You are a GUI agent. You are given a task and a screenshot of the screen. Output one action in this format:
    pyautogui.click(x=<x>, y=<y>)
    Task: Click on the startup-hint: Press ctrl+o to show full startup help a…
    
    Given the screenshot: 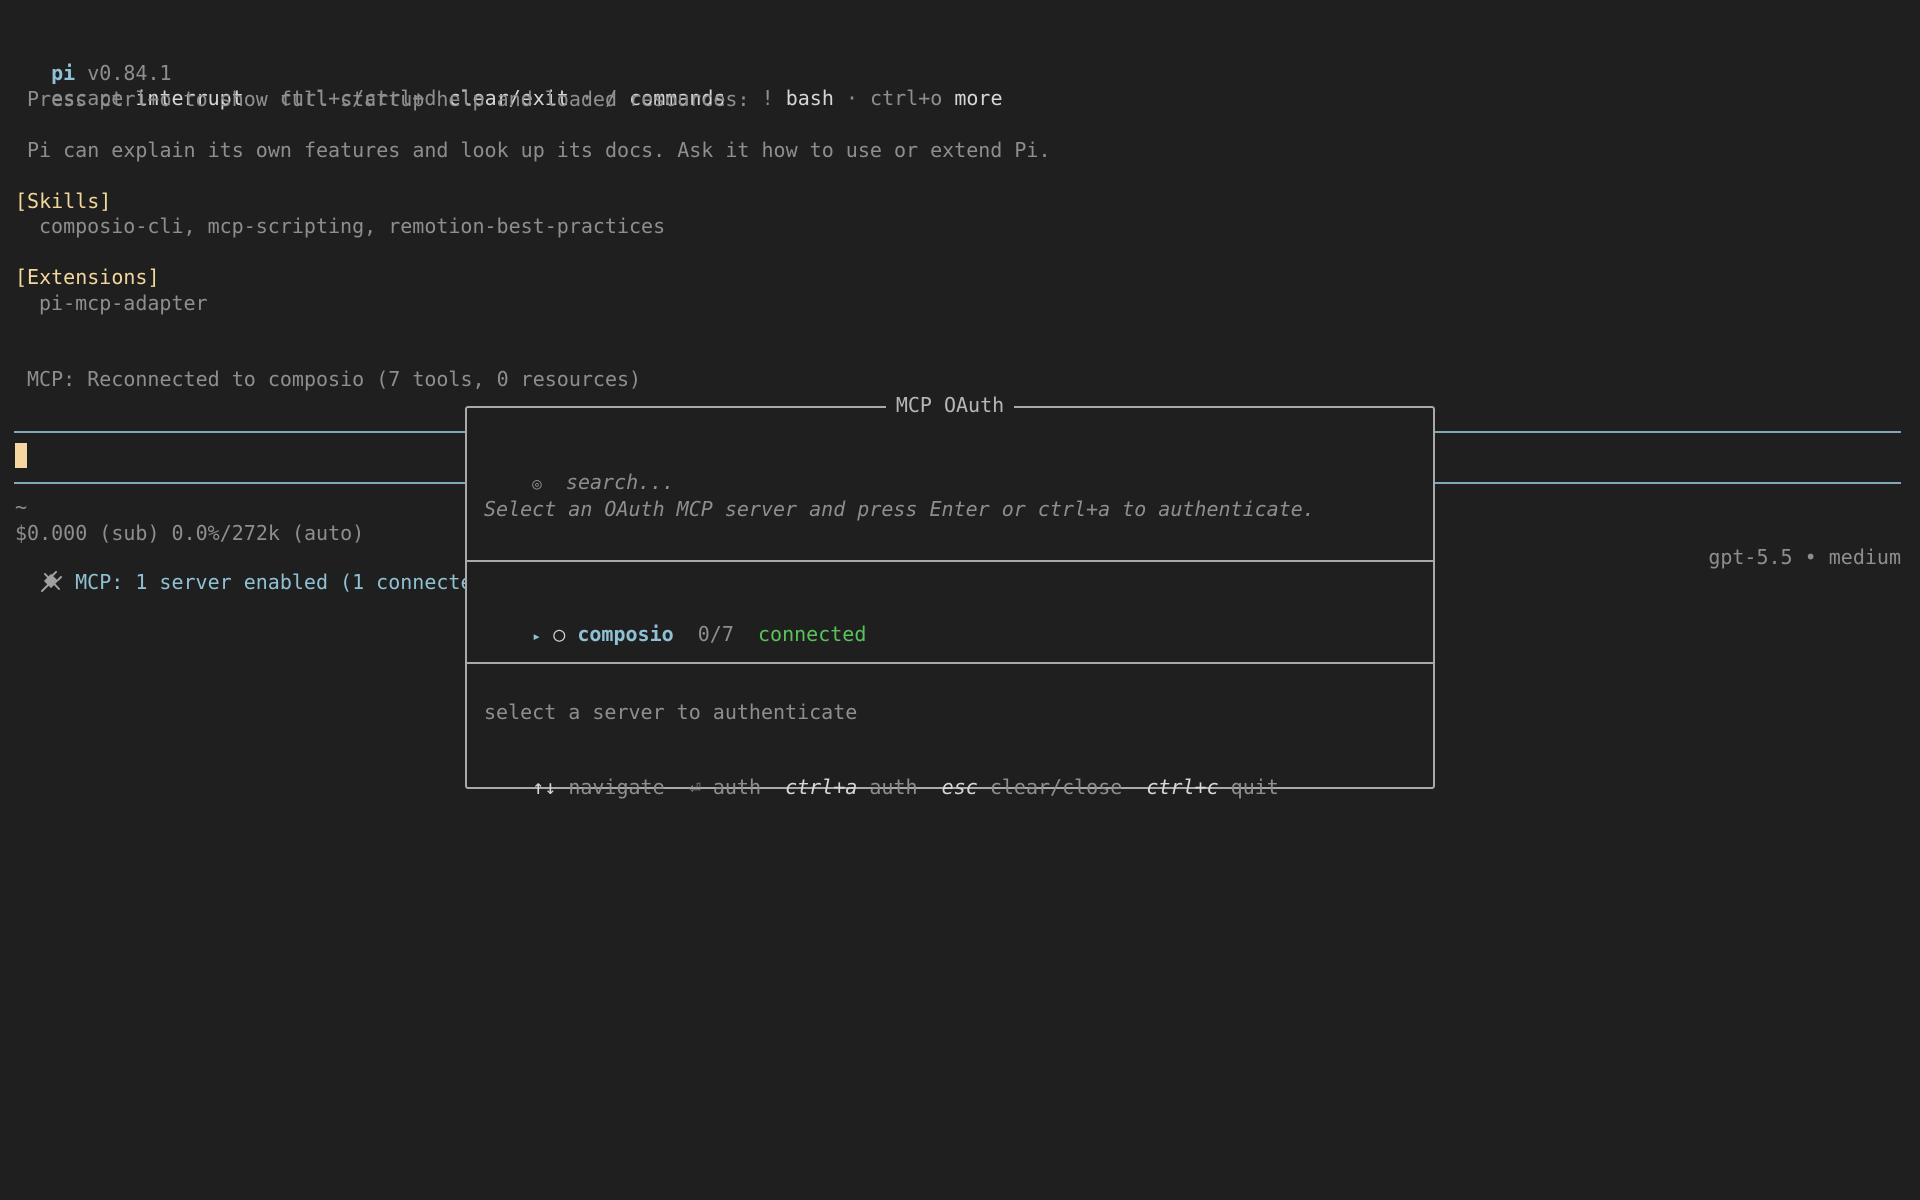 What is the action you would take?
    pyautogui.click(x=388, y=99)
    